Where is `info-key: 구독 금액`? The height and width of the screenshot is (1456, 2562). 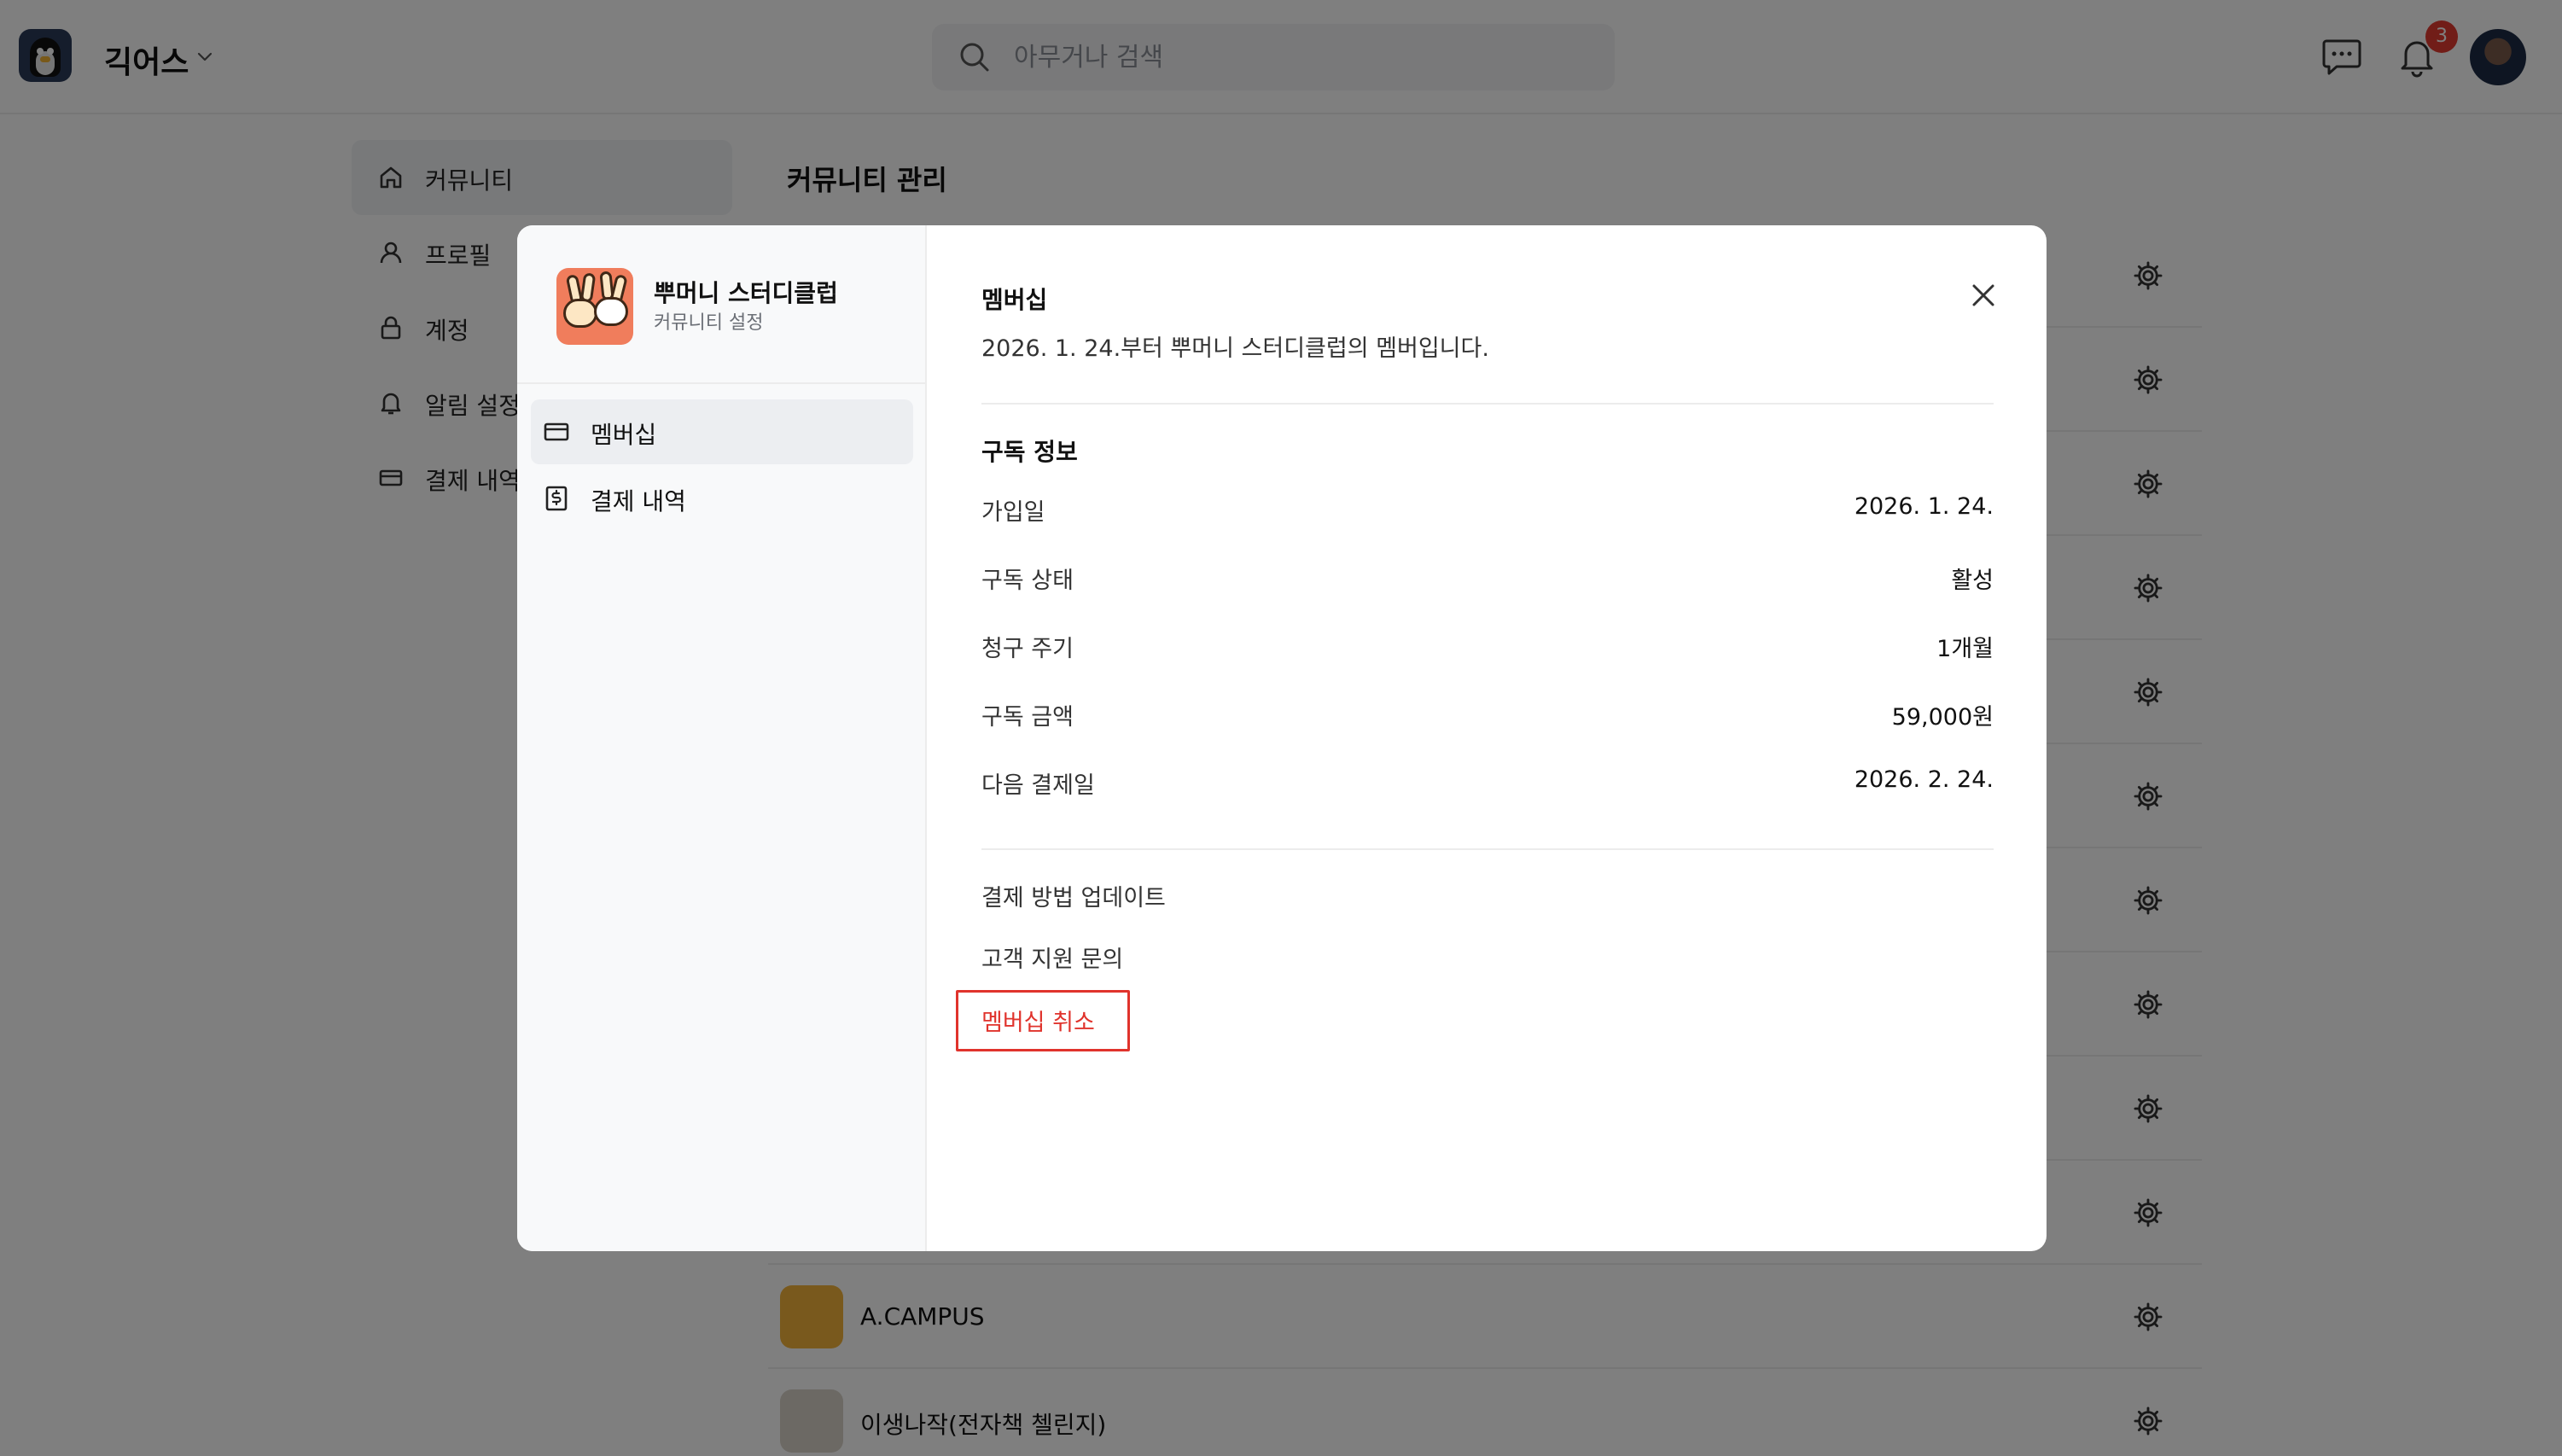
info-key: 구독 금액 is located at coordinates (1027, 718).